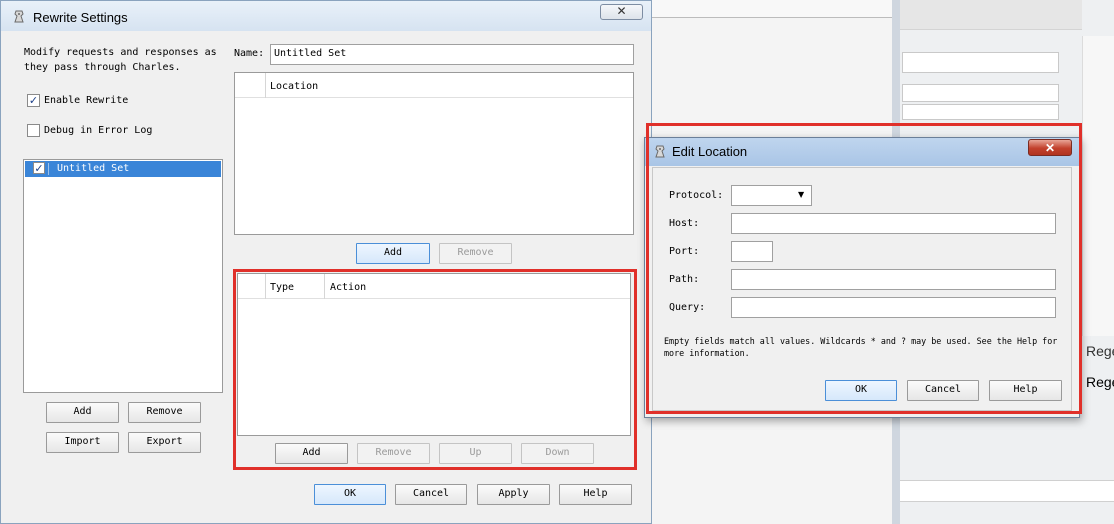  Describe the element at coordinates (431, 494) in the screenshot. I see `cancel-button: Cancel` at that location.